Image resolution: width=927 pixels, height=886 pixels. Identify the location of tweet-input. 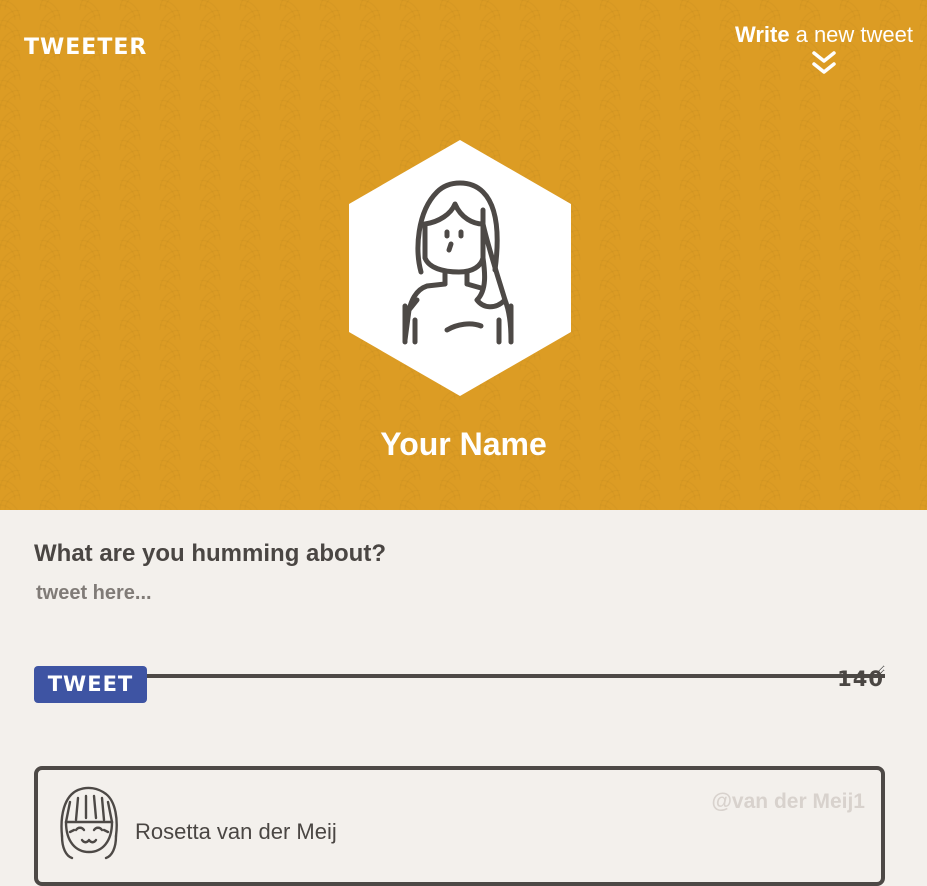
(459, 630).